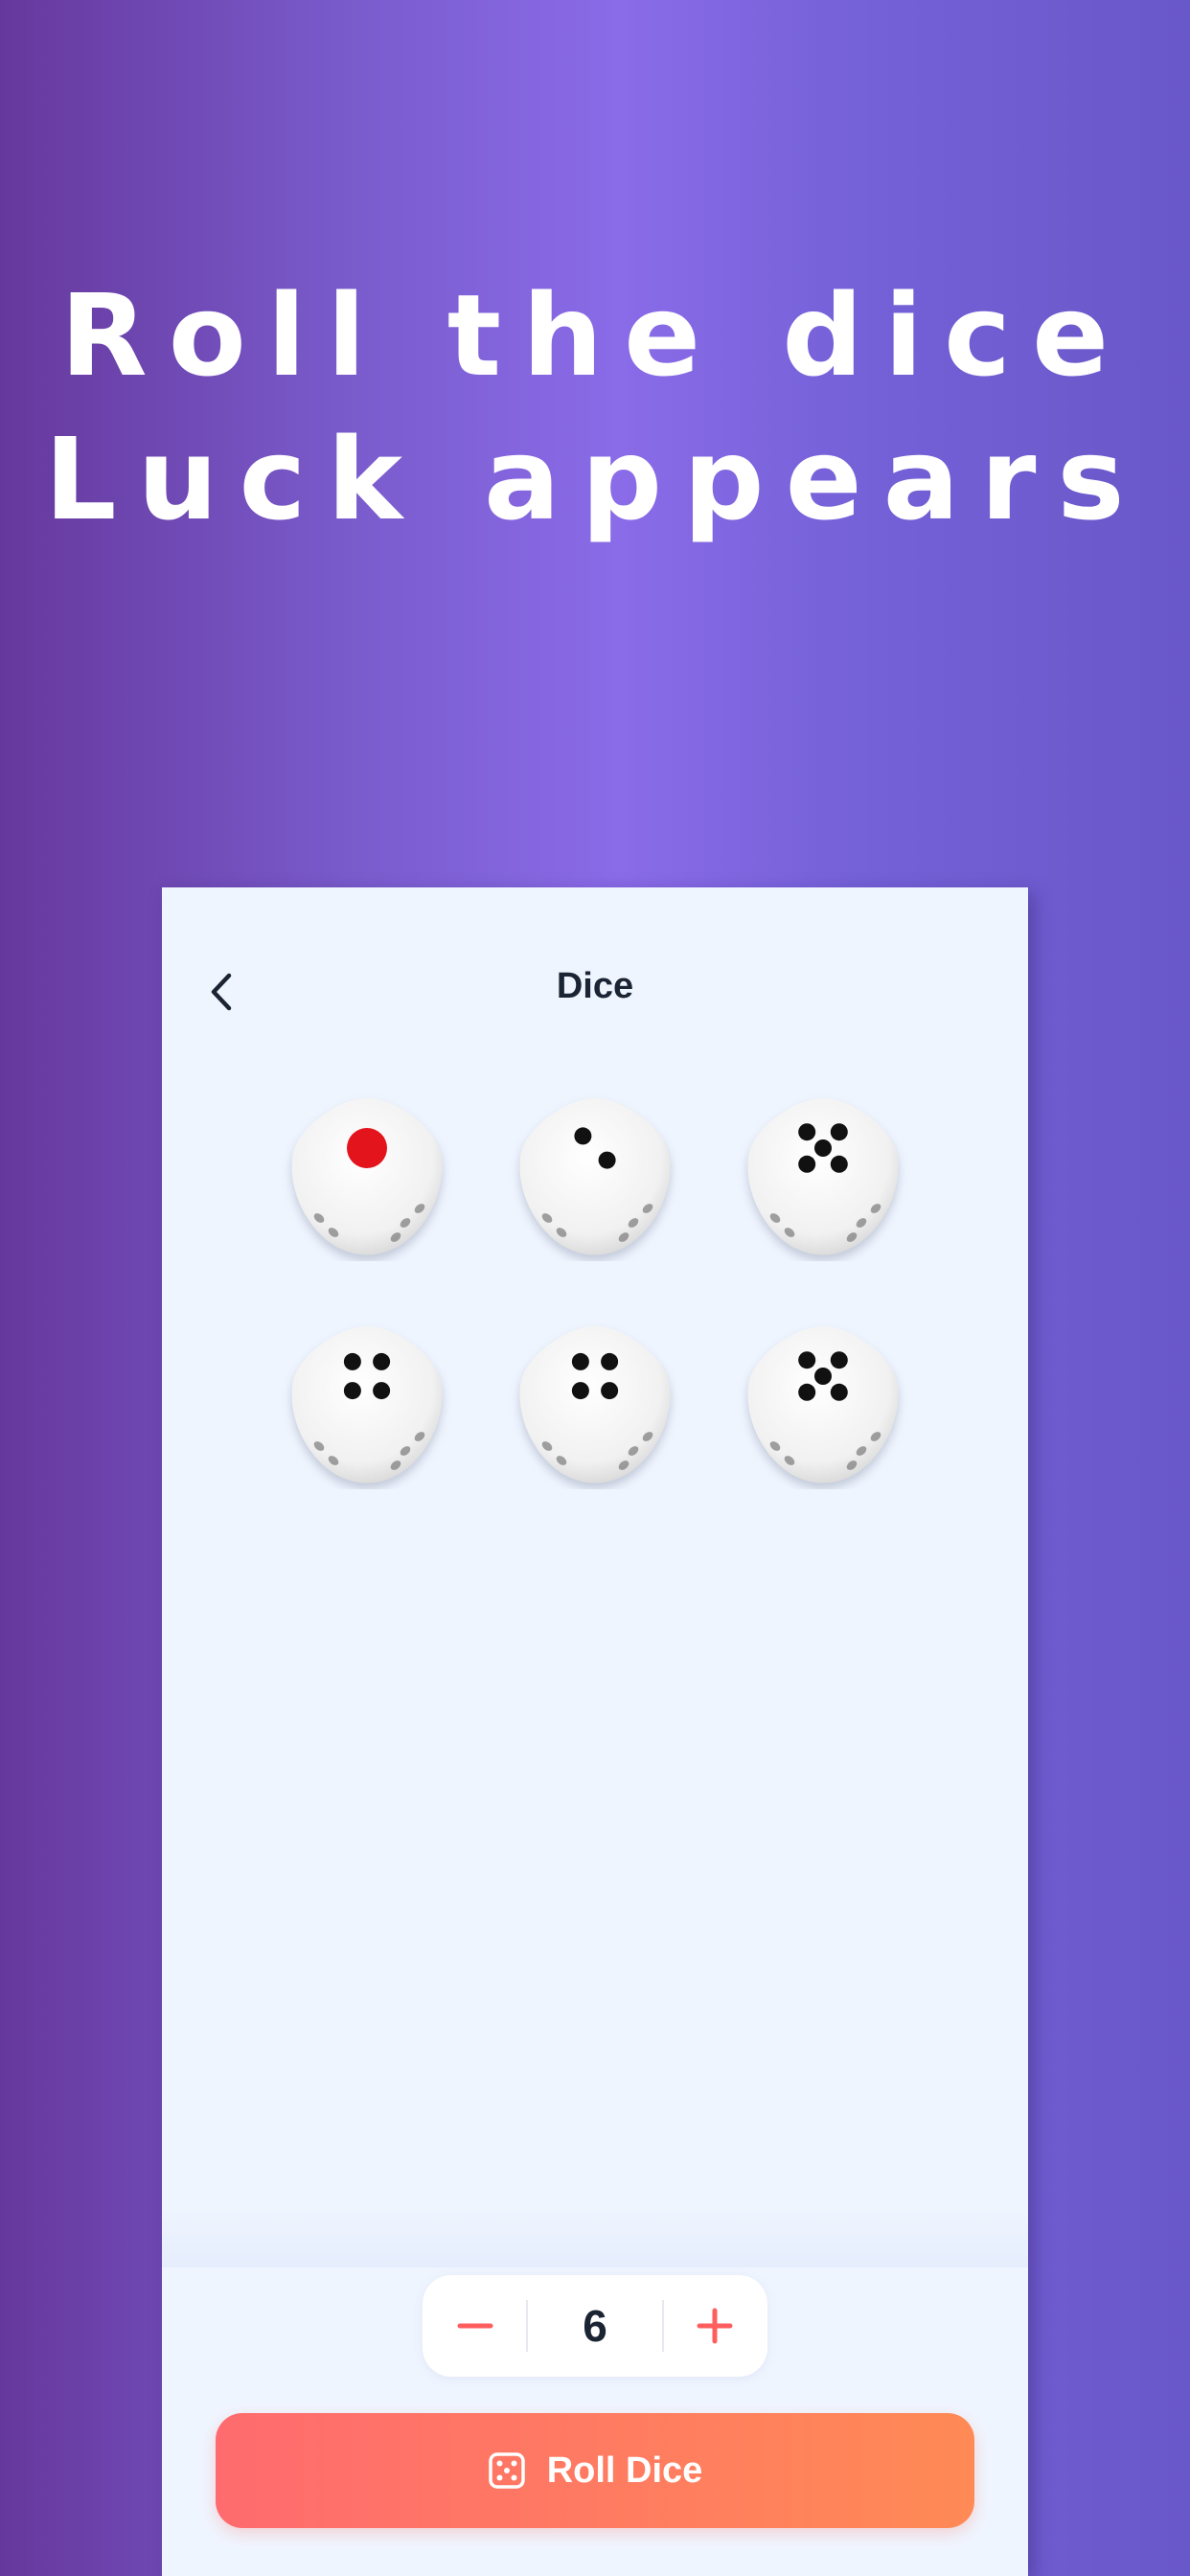 The height and width of the screenshot is (2576, 1190). I want to click on minus-icon, so click(475, 2326).